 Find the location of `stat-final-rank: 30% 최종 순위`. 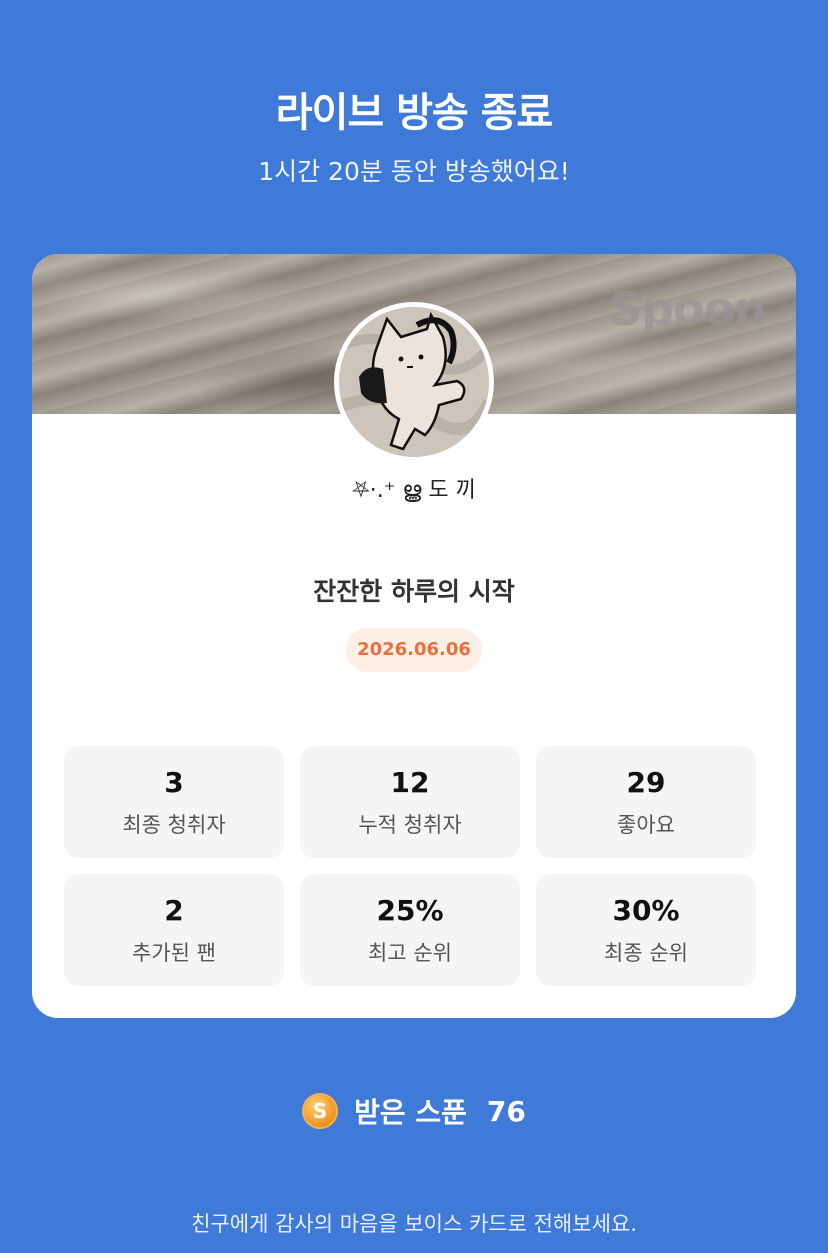

stat-final-rank: 30% 최종 순위 is located at coordinates (646, 930).